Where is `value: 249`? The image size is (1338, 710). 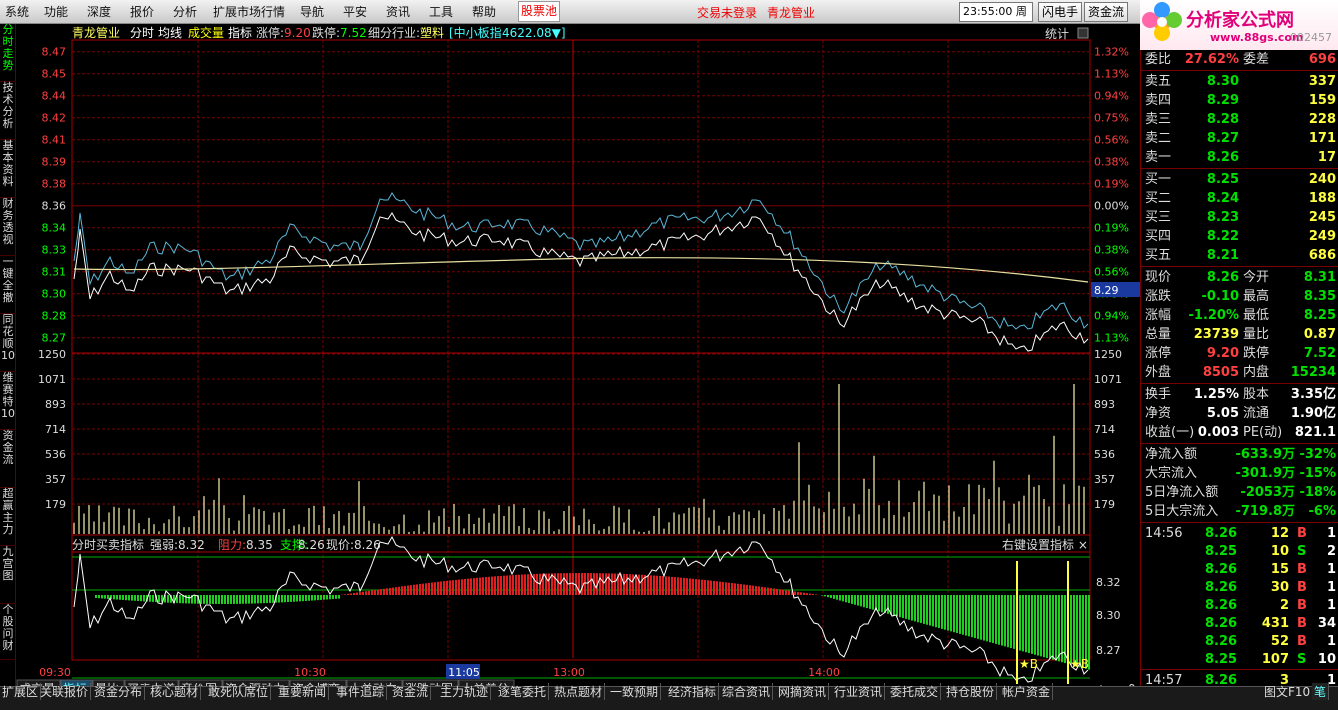 value: 249 is located at coordinates (1322, 236).